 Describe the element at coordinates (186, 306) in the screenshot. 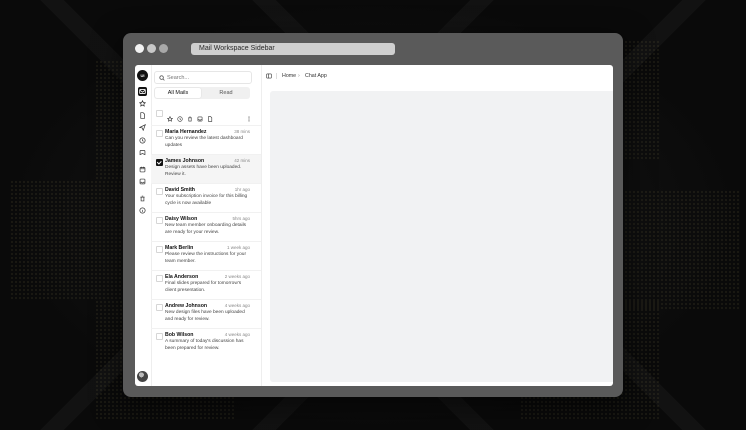

I see `mail-sender: Andrew Johnson` at that location.